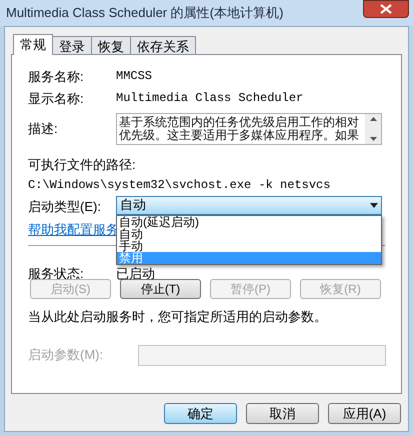 The width and height of the screenshot is (413, 436). Describe the element at coordinates (33, 44) in the screenshot. I see `tab: 常规` at that location.